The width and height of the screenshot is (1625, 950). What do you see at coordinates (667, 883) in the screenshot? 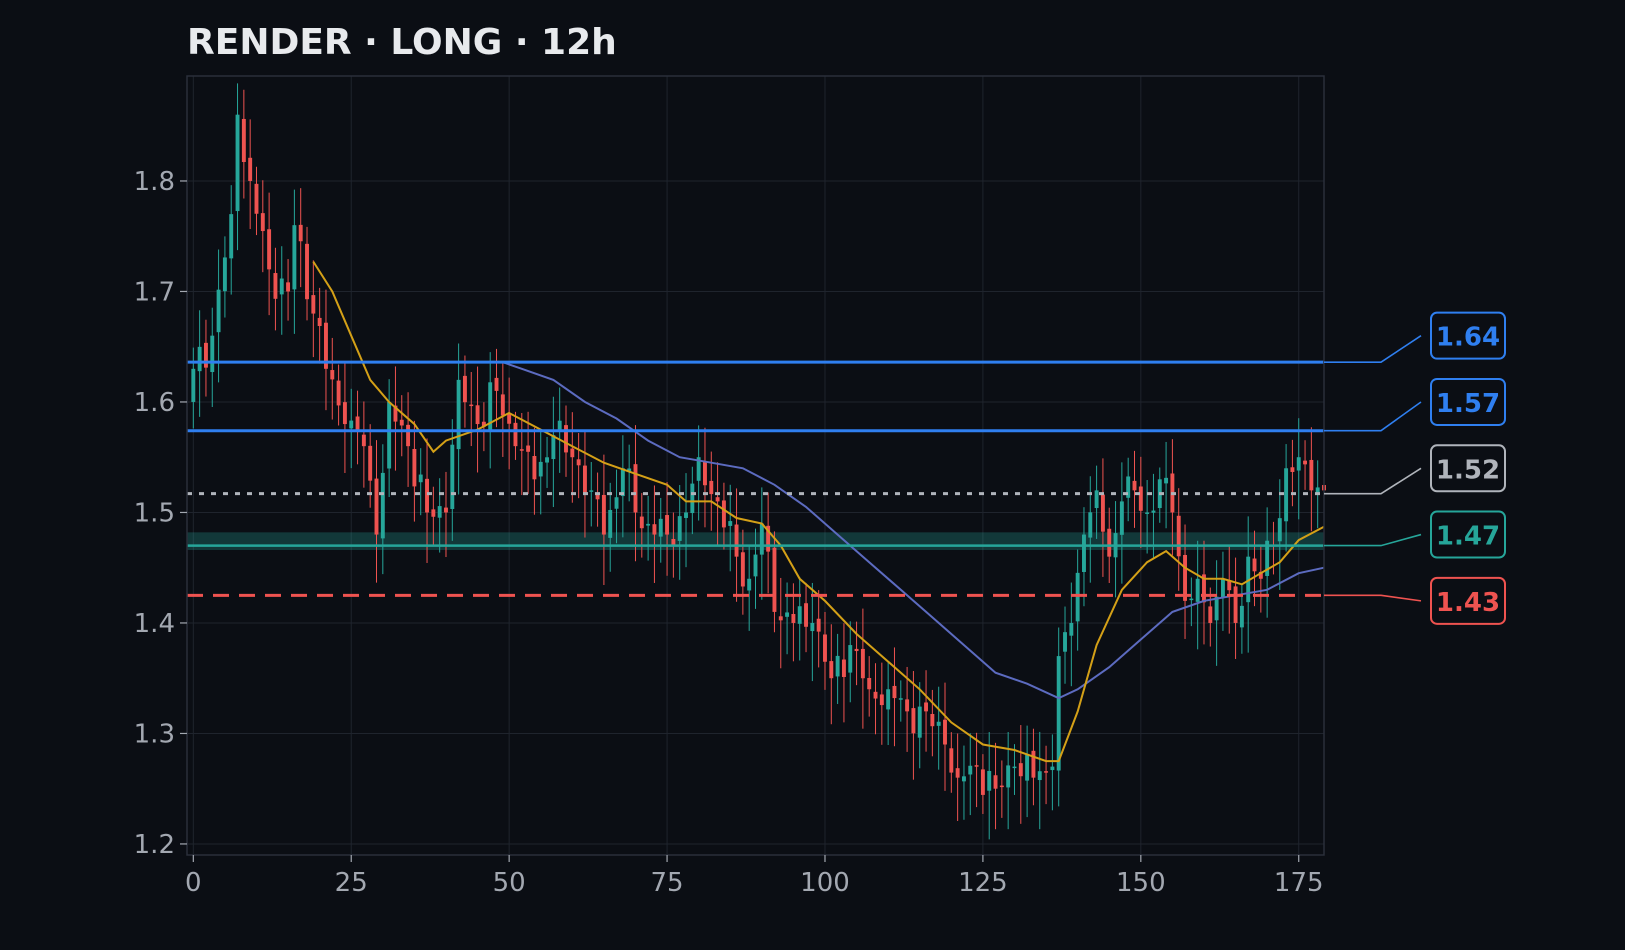
I see `x-tick-label: 75` at bounding box center [667, 883].